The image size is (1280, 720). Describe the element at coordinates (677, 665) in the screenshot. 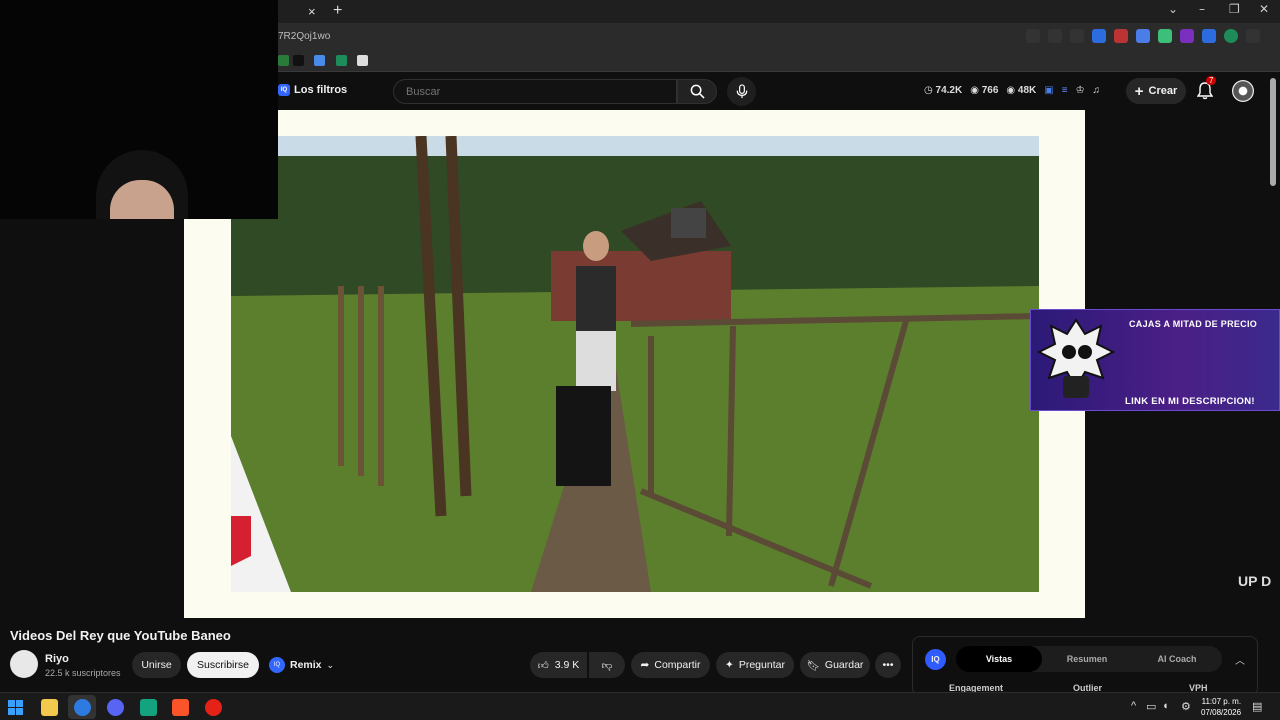

I see `share-label: Compartir` at that location.